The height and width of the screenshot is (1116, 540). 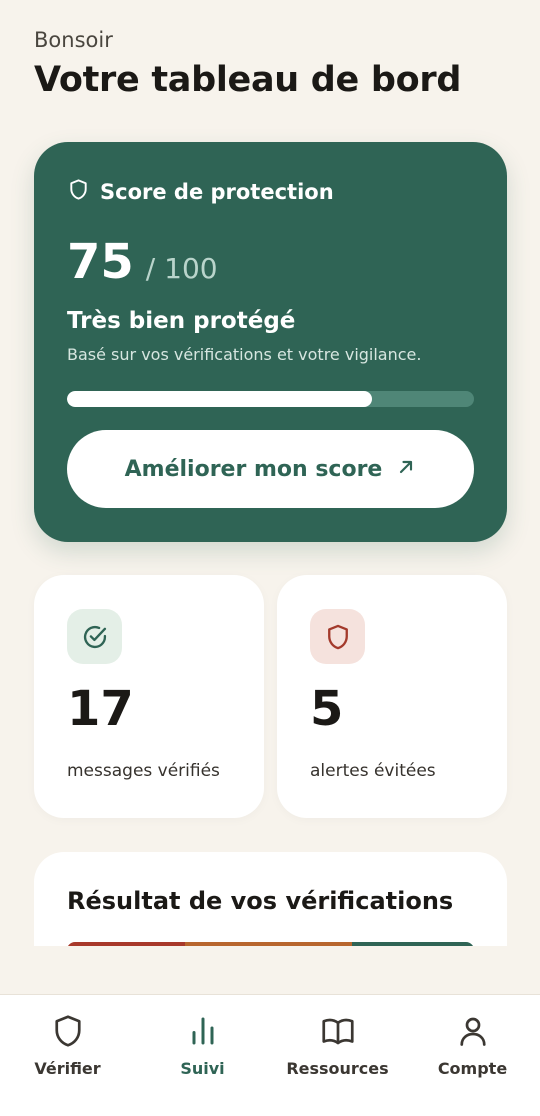 I want to click on score-label: Score de protection, so click(x=217, y=191).